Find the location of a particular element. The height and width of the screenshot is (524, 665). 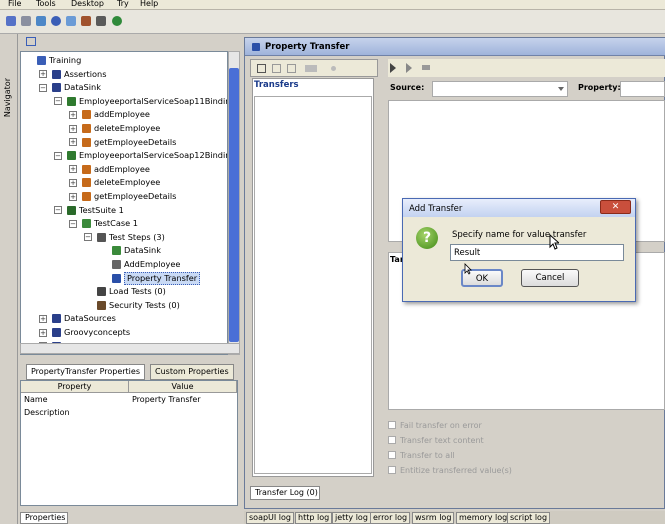

save-icon is located at coordinates (41, 21).